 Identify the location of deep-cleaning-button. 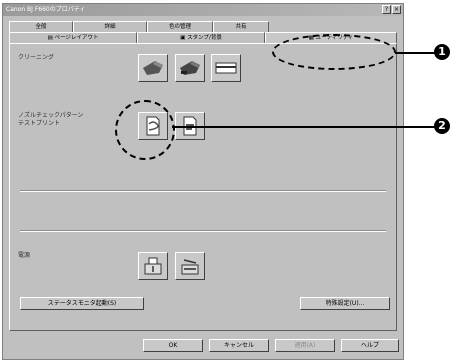
(190, 68).